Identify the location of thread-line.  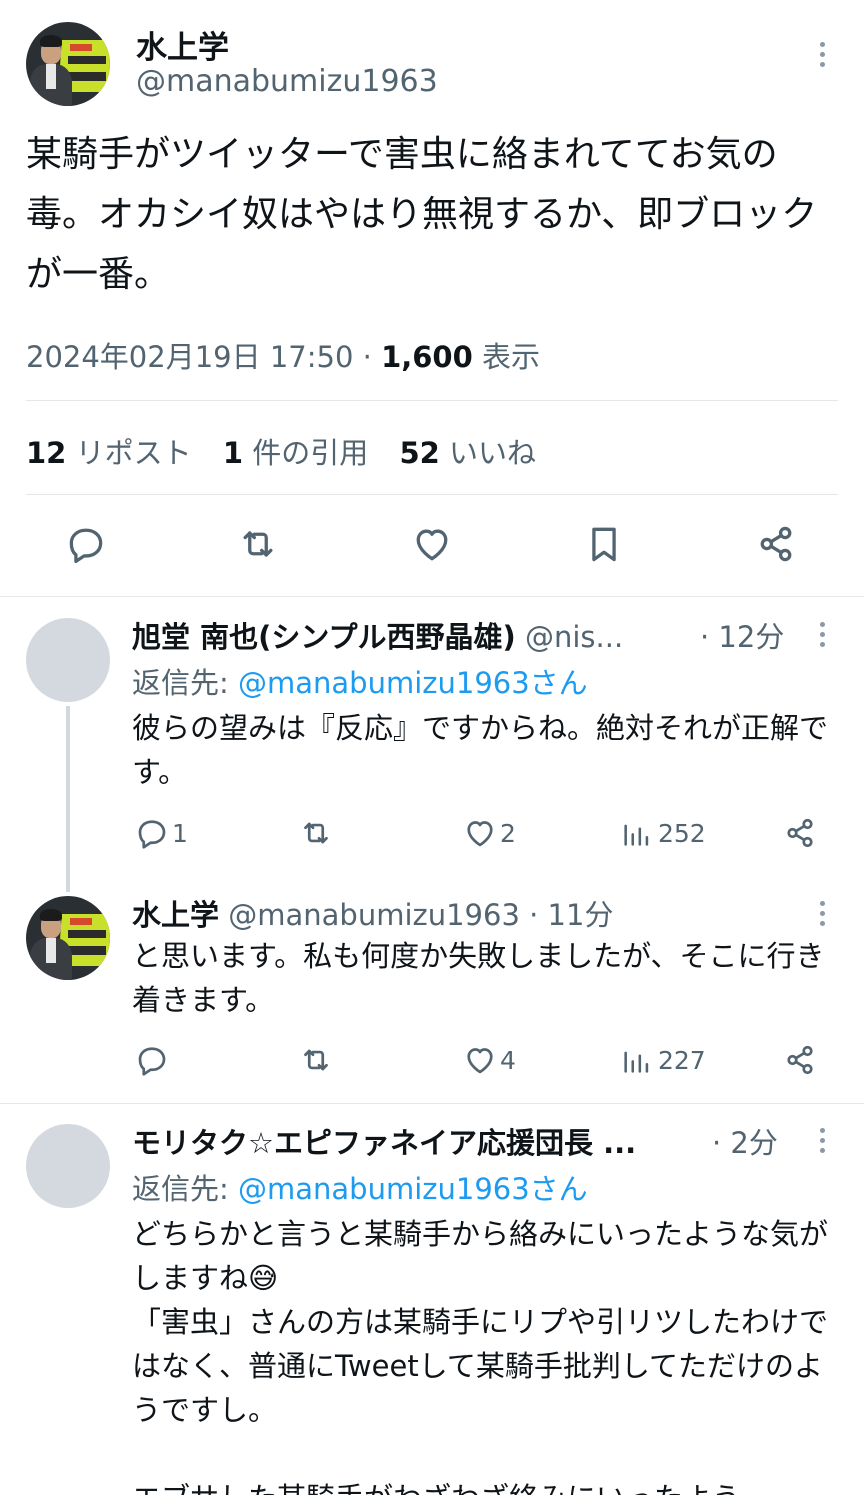
(68, 799).